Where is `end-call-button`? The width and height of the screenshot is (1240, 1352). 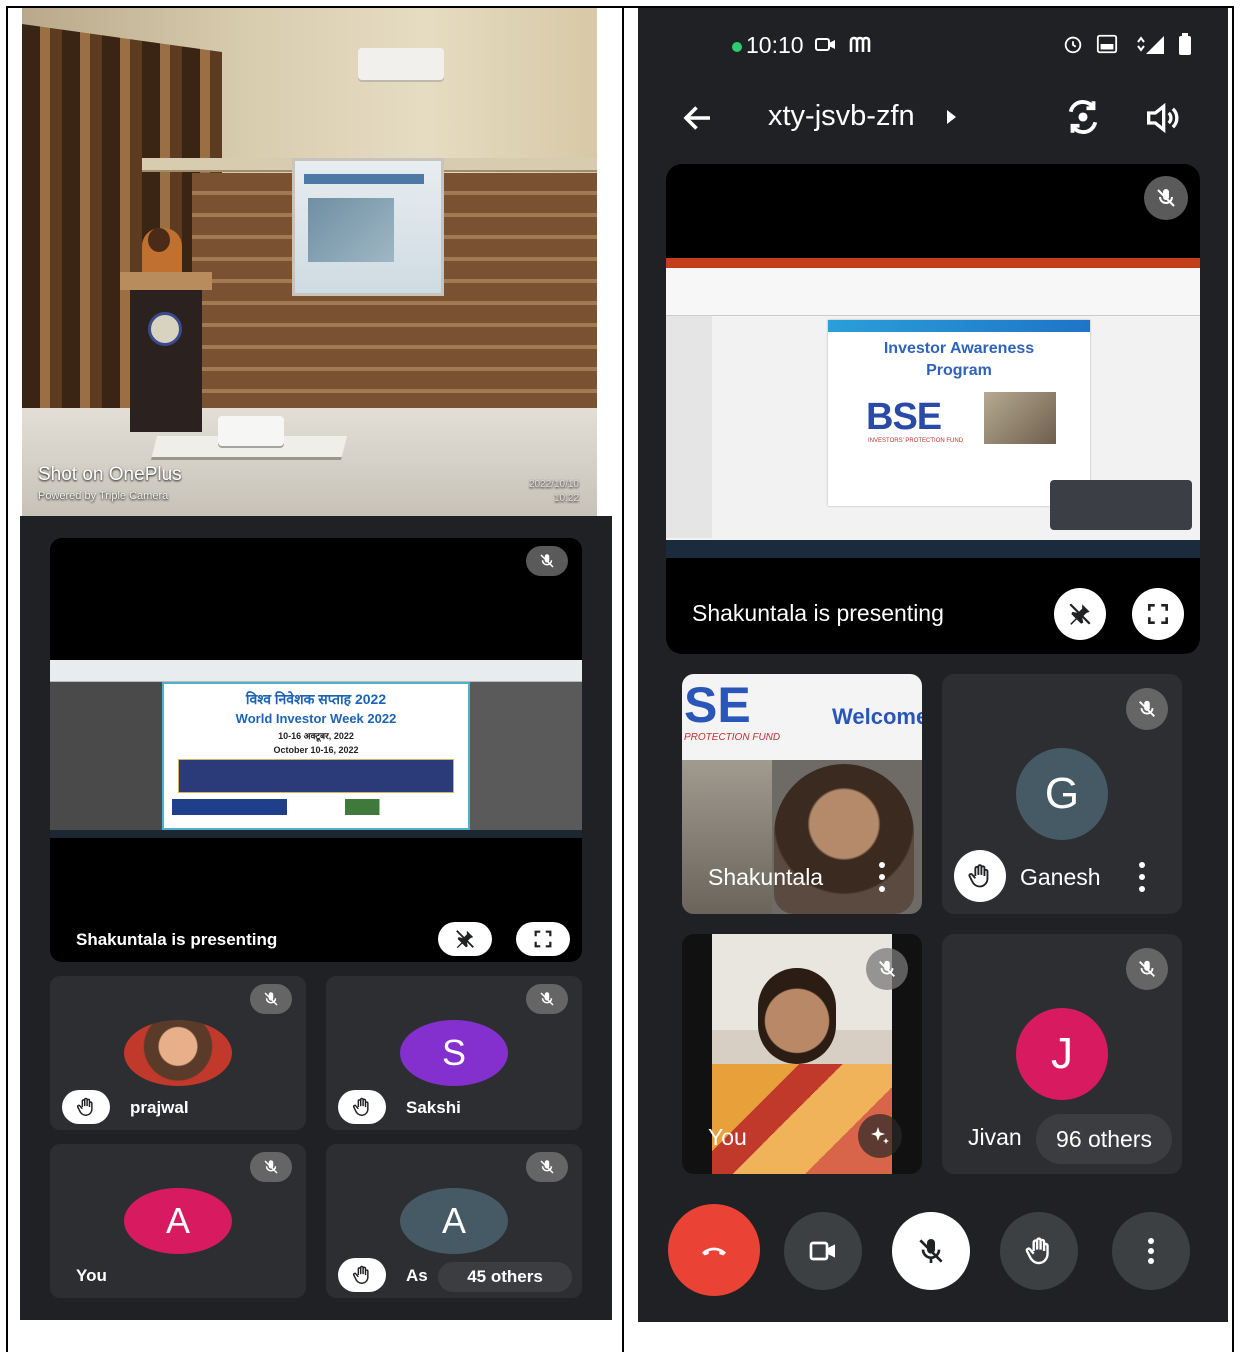
end-call-button is located at coordinates (714, 1250).